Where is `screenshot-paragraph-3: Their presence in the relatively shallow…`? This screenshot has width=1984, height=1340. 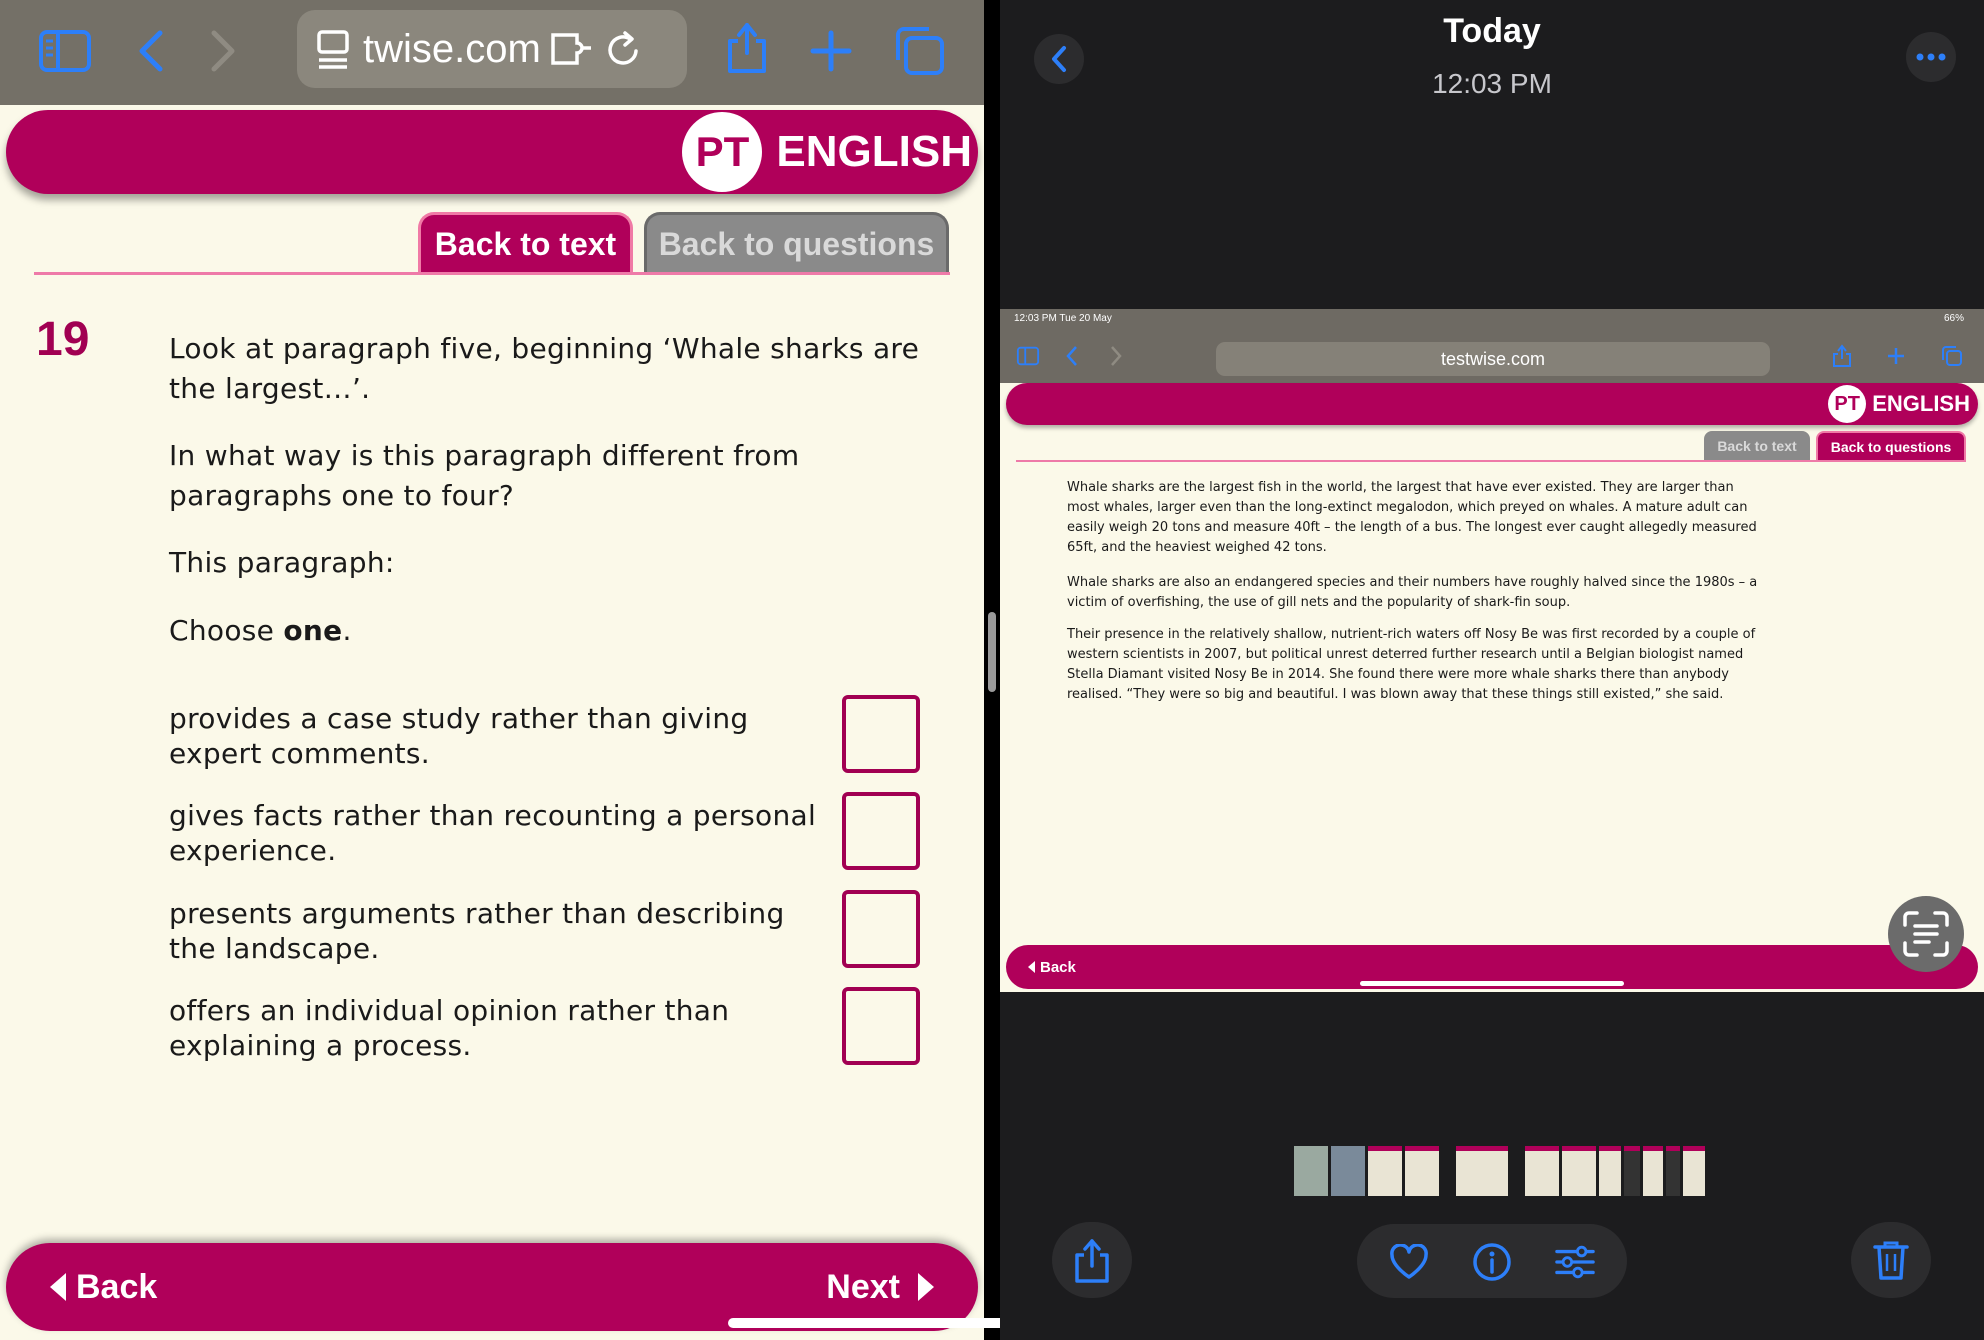
screenshot-paragraph-3: Their presence in the relatively shallow… is located at coordinates (1411, 664).